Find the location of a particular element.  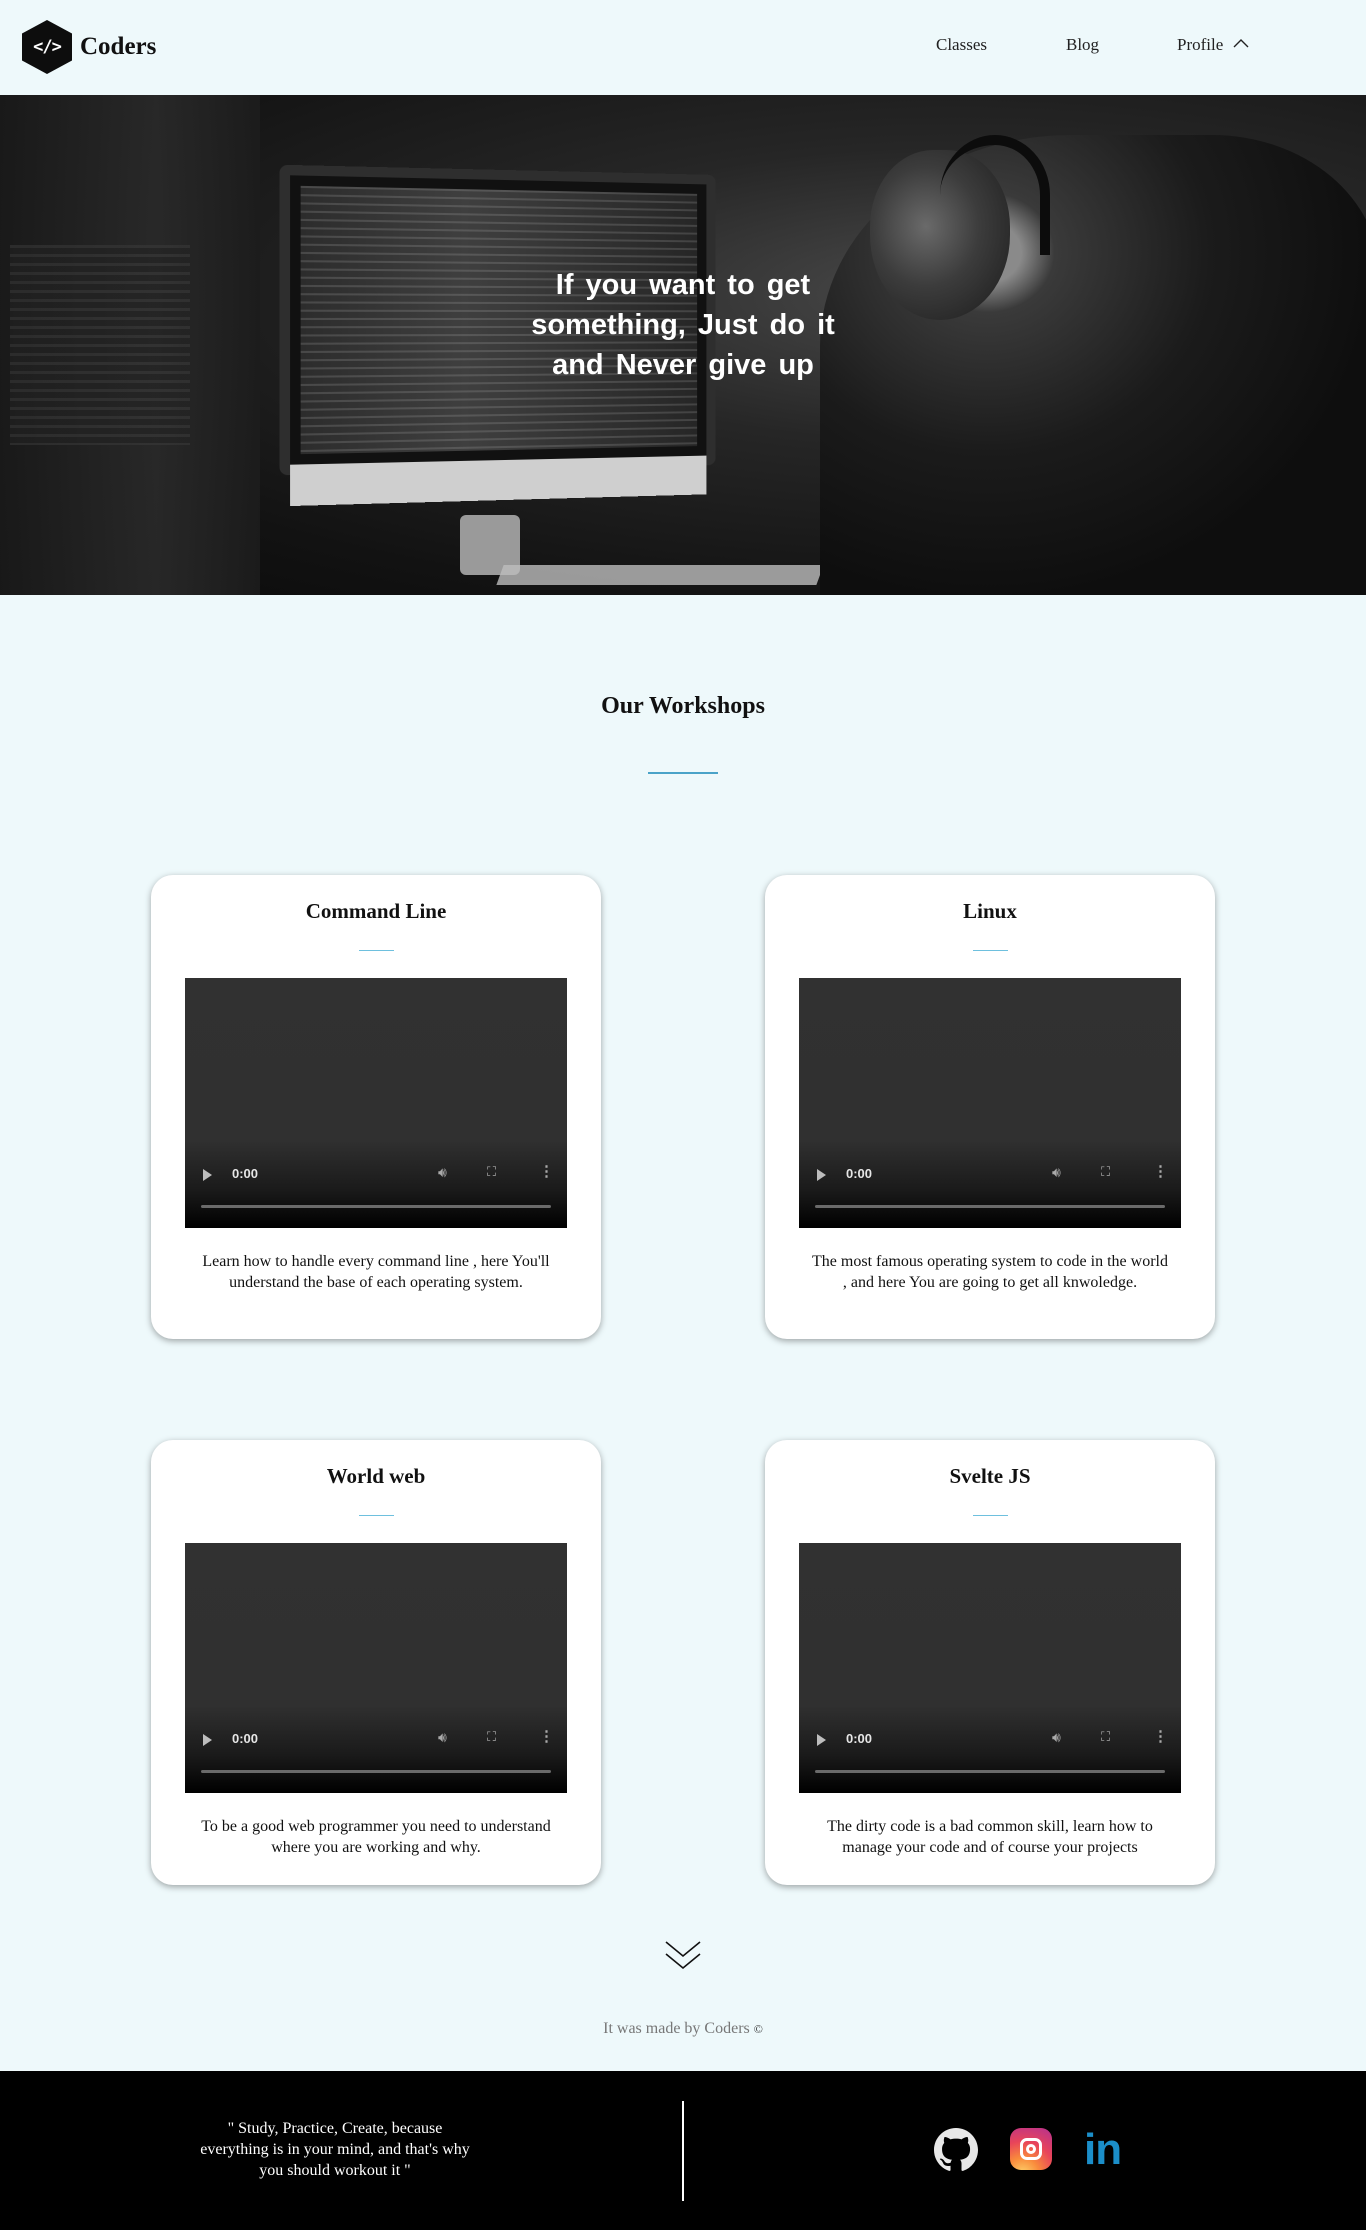

site-header: </> Coders Classes Blog Profile is located at coordinates (683, 47).